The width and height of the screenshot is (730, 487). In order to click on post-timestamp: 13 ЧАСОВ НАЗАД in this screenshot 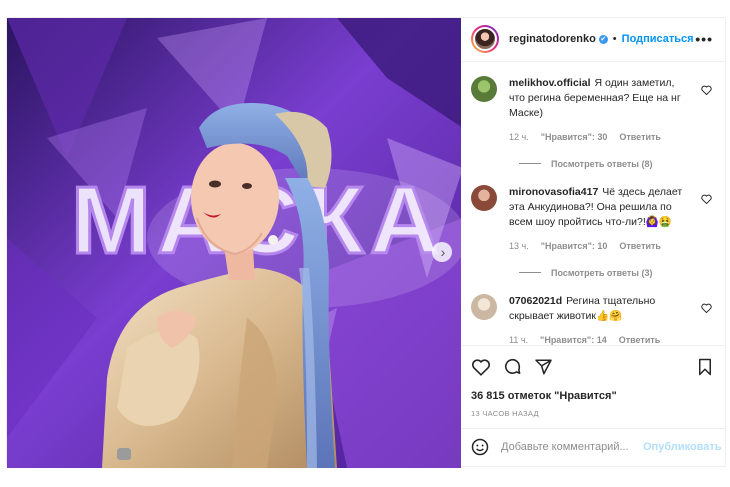, I will do `click(592, 413)`.